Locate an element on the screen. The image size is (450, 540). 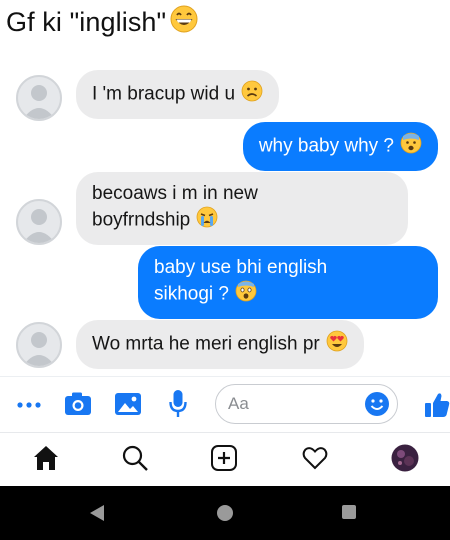
bottom-navigation is located at coordinates (225, 459).